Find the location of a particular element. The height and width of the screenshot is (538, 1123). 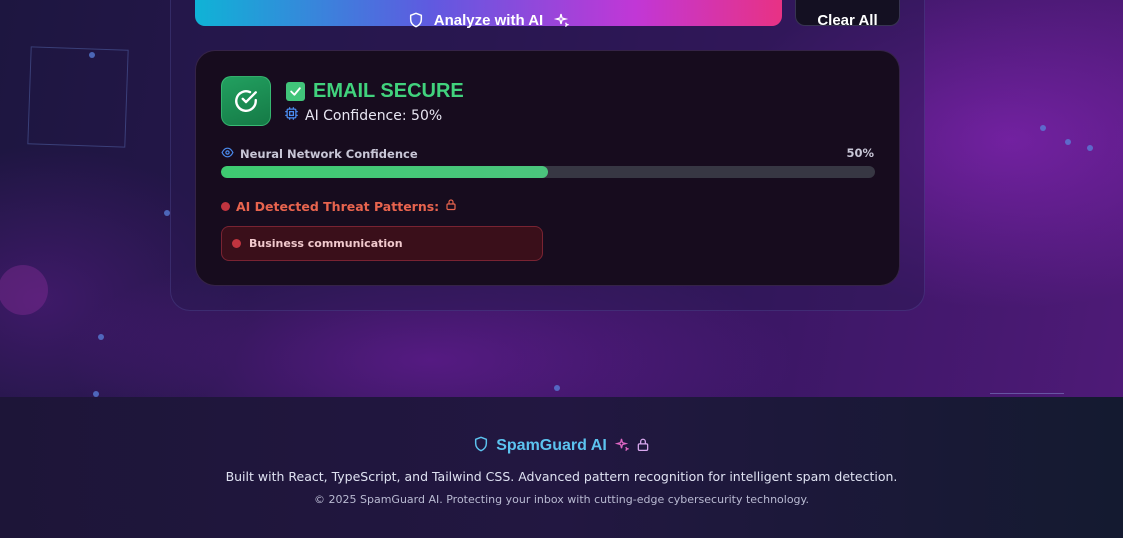

status-title-row: EMAIL SECURE is located at coordinates (375, 91).